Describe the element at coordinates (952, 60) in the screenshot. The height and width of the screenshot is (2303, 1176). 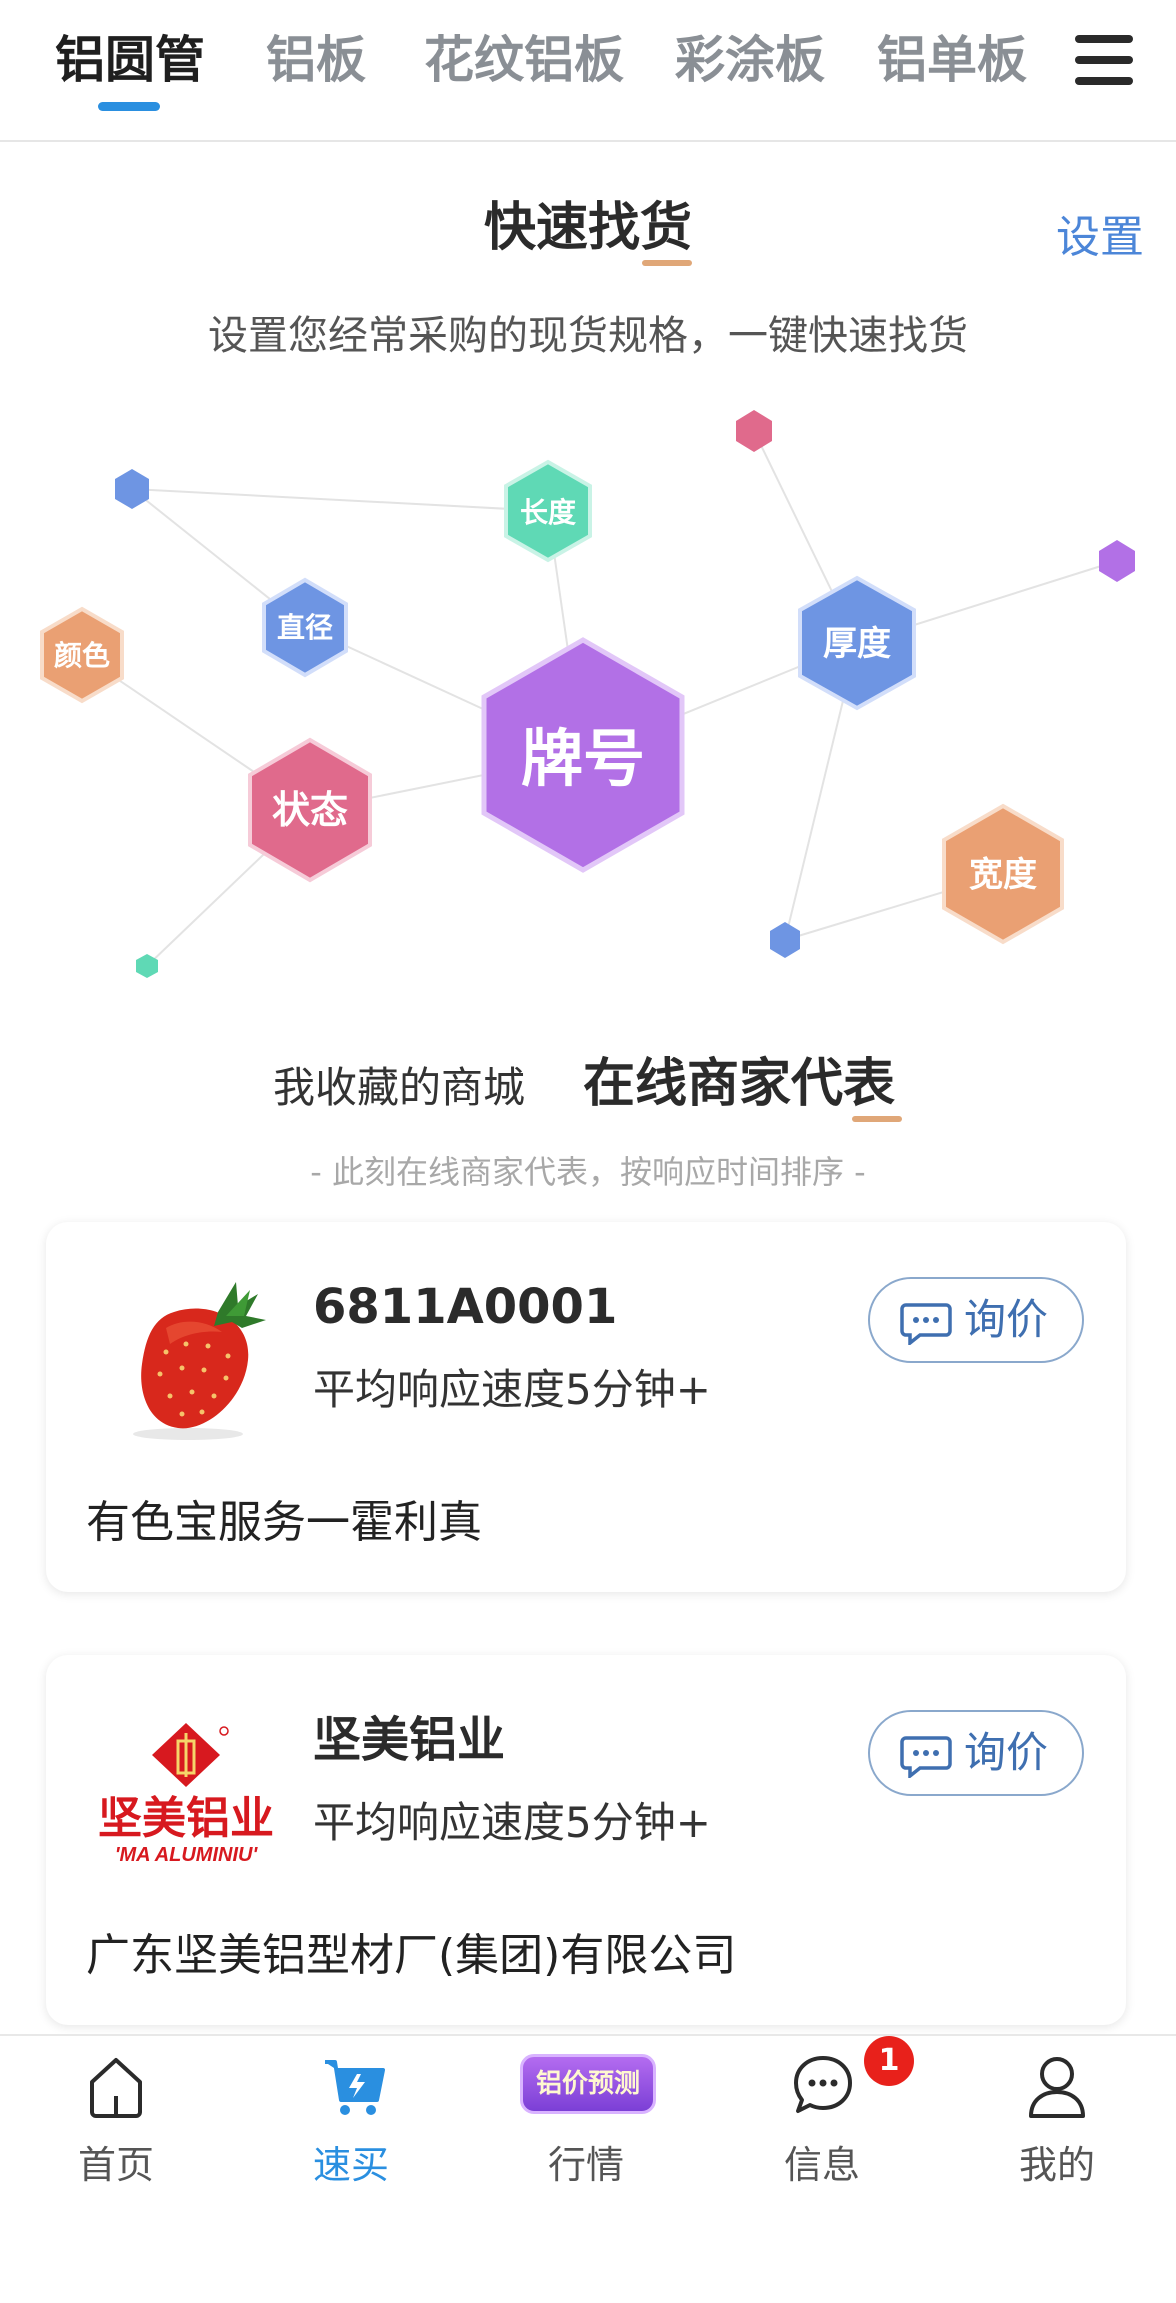
I see `tab-aluminum-single-plate: 铝单板` at that location.